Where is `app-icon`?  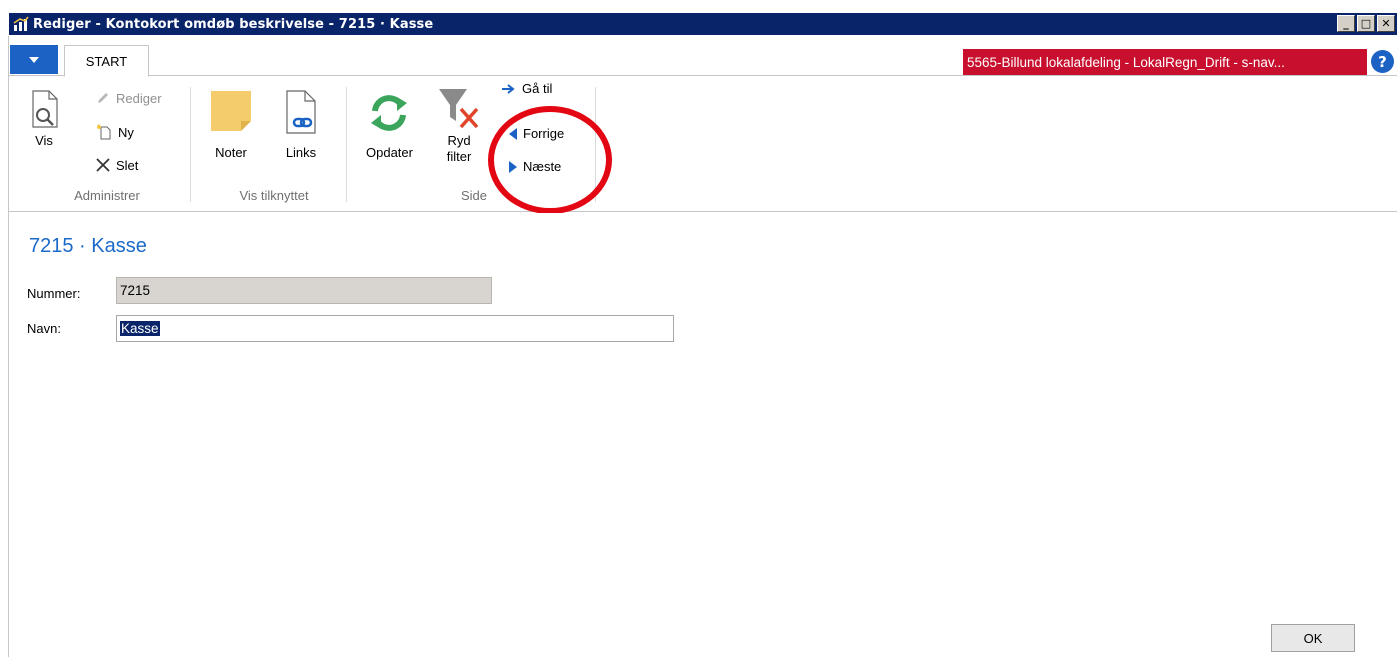
app-icon is located at coordinates (21, 23).